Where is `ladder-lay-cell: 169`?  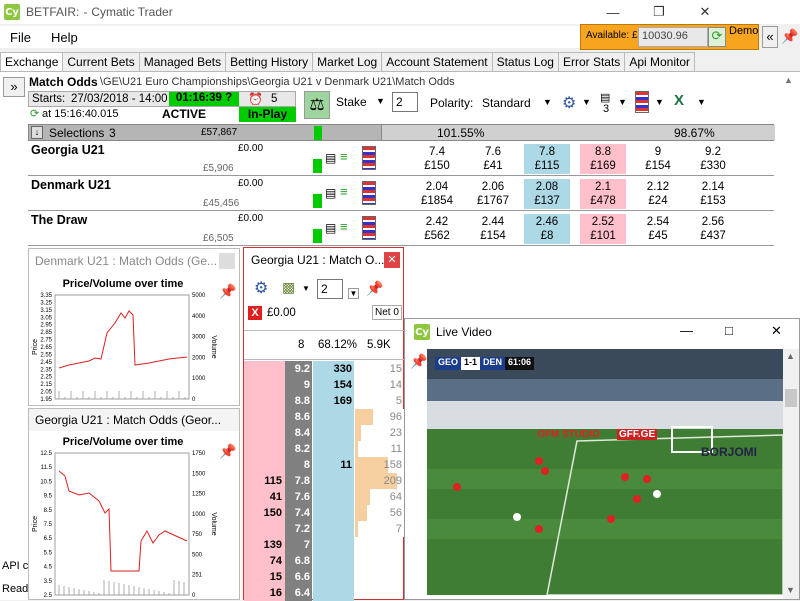
ladder-lay-cell: 169 is located at coordinates (333, 401).